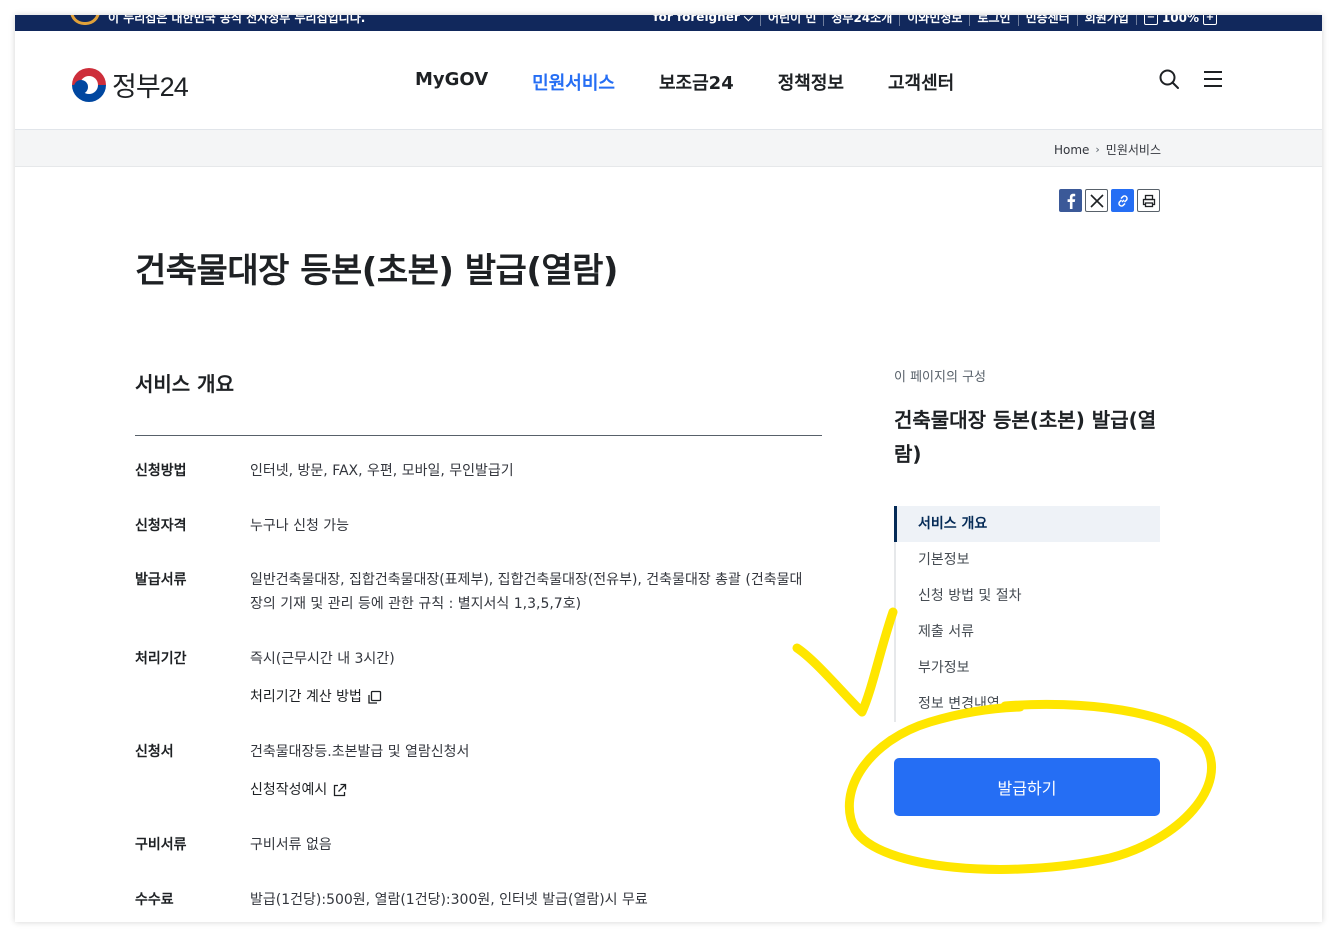 The image size is (1337, 937). Describe the element at coordinates (1150, 20) in the screenshot. I see `zoom-out-button: −` at that location.